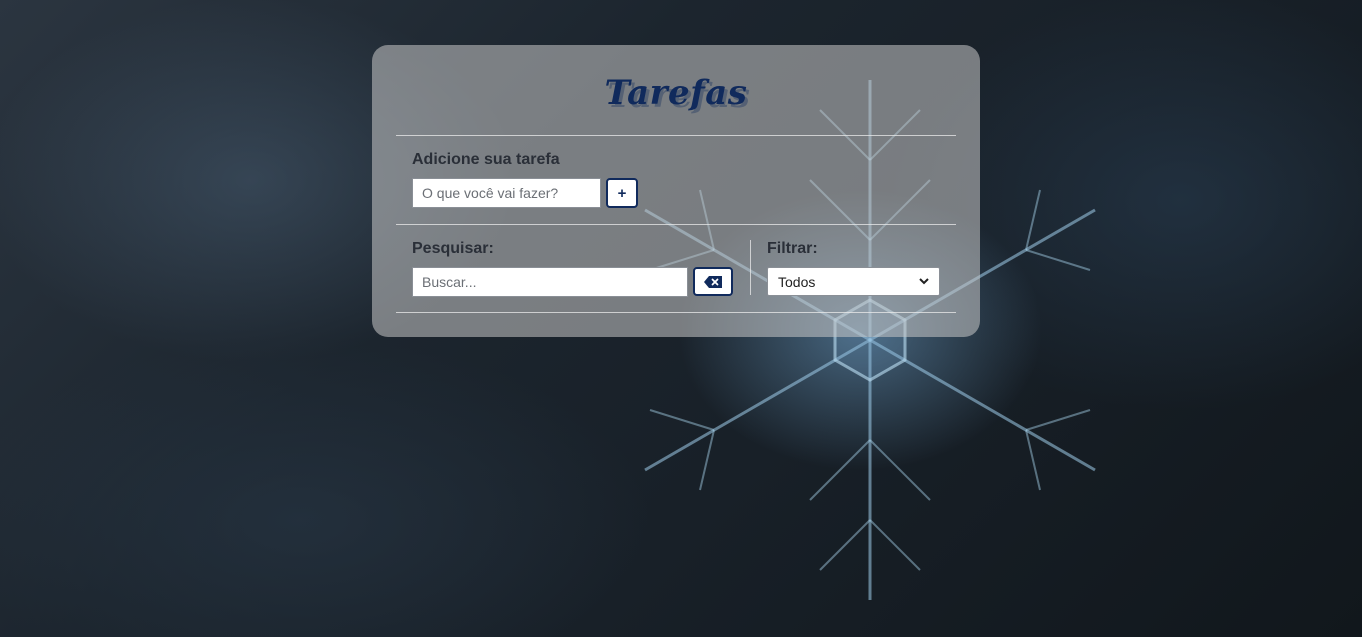 Image resolution: width=1362 pixels, height=640 pixels. Describe the element at coordinates (797, 281) in the screenshot. I see `filter-selected-value: Todos` at that location.